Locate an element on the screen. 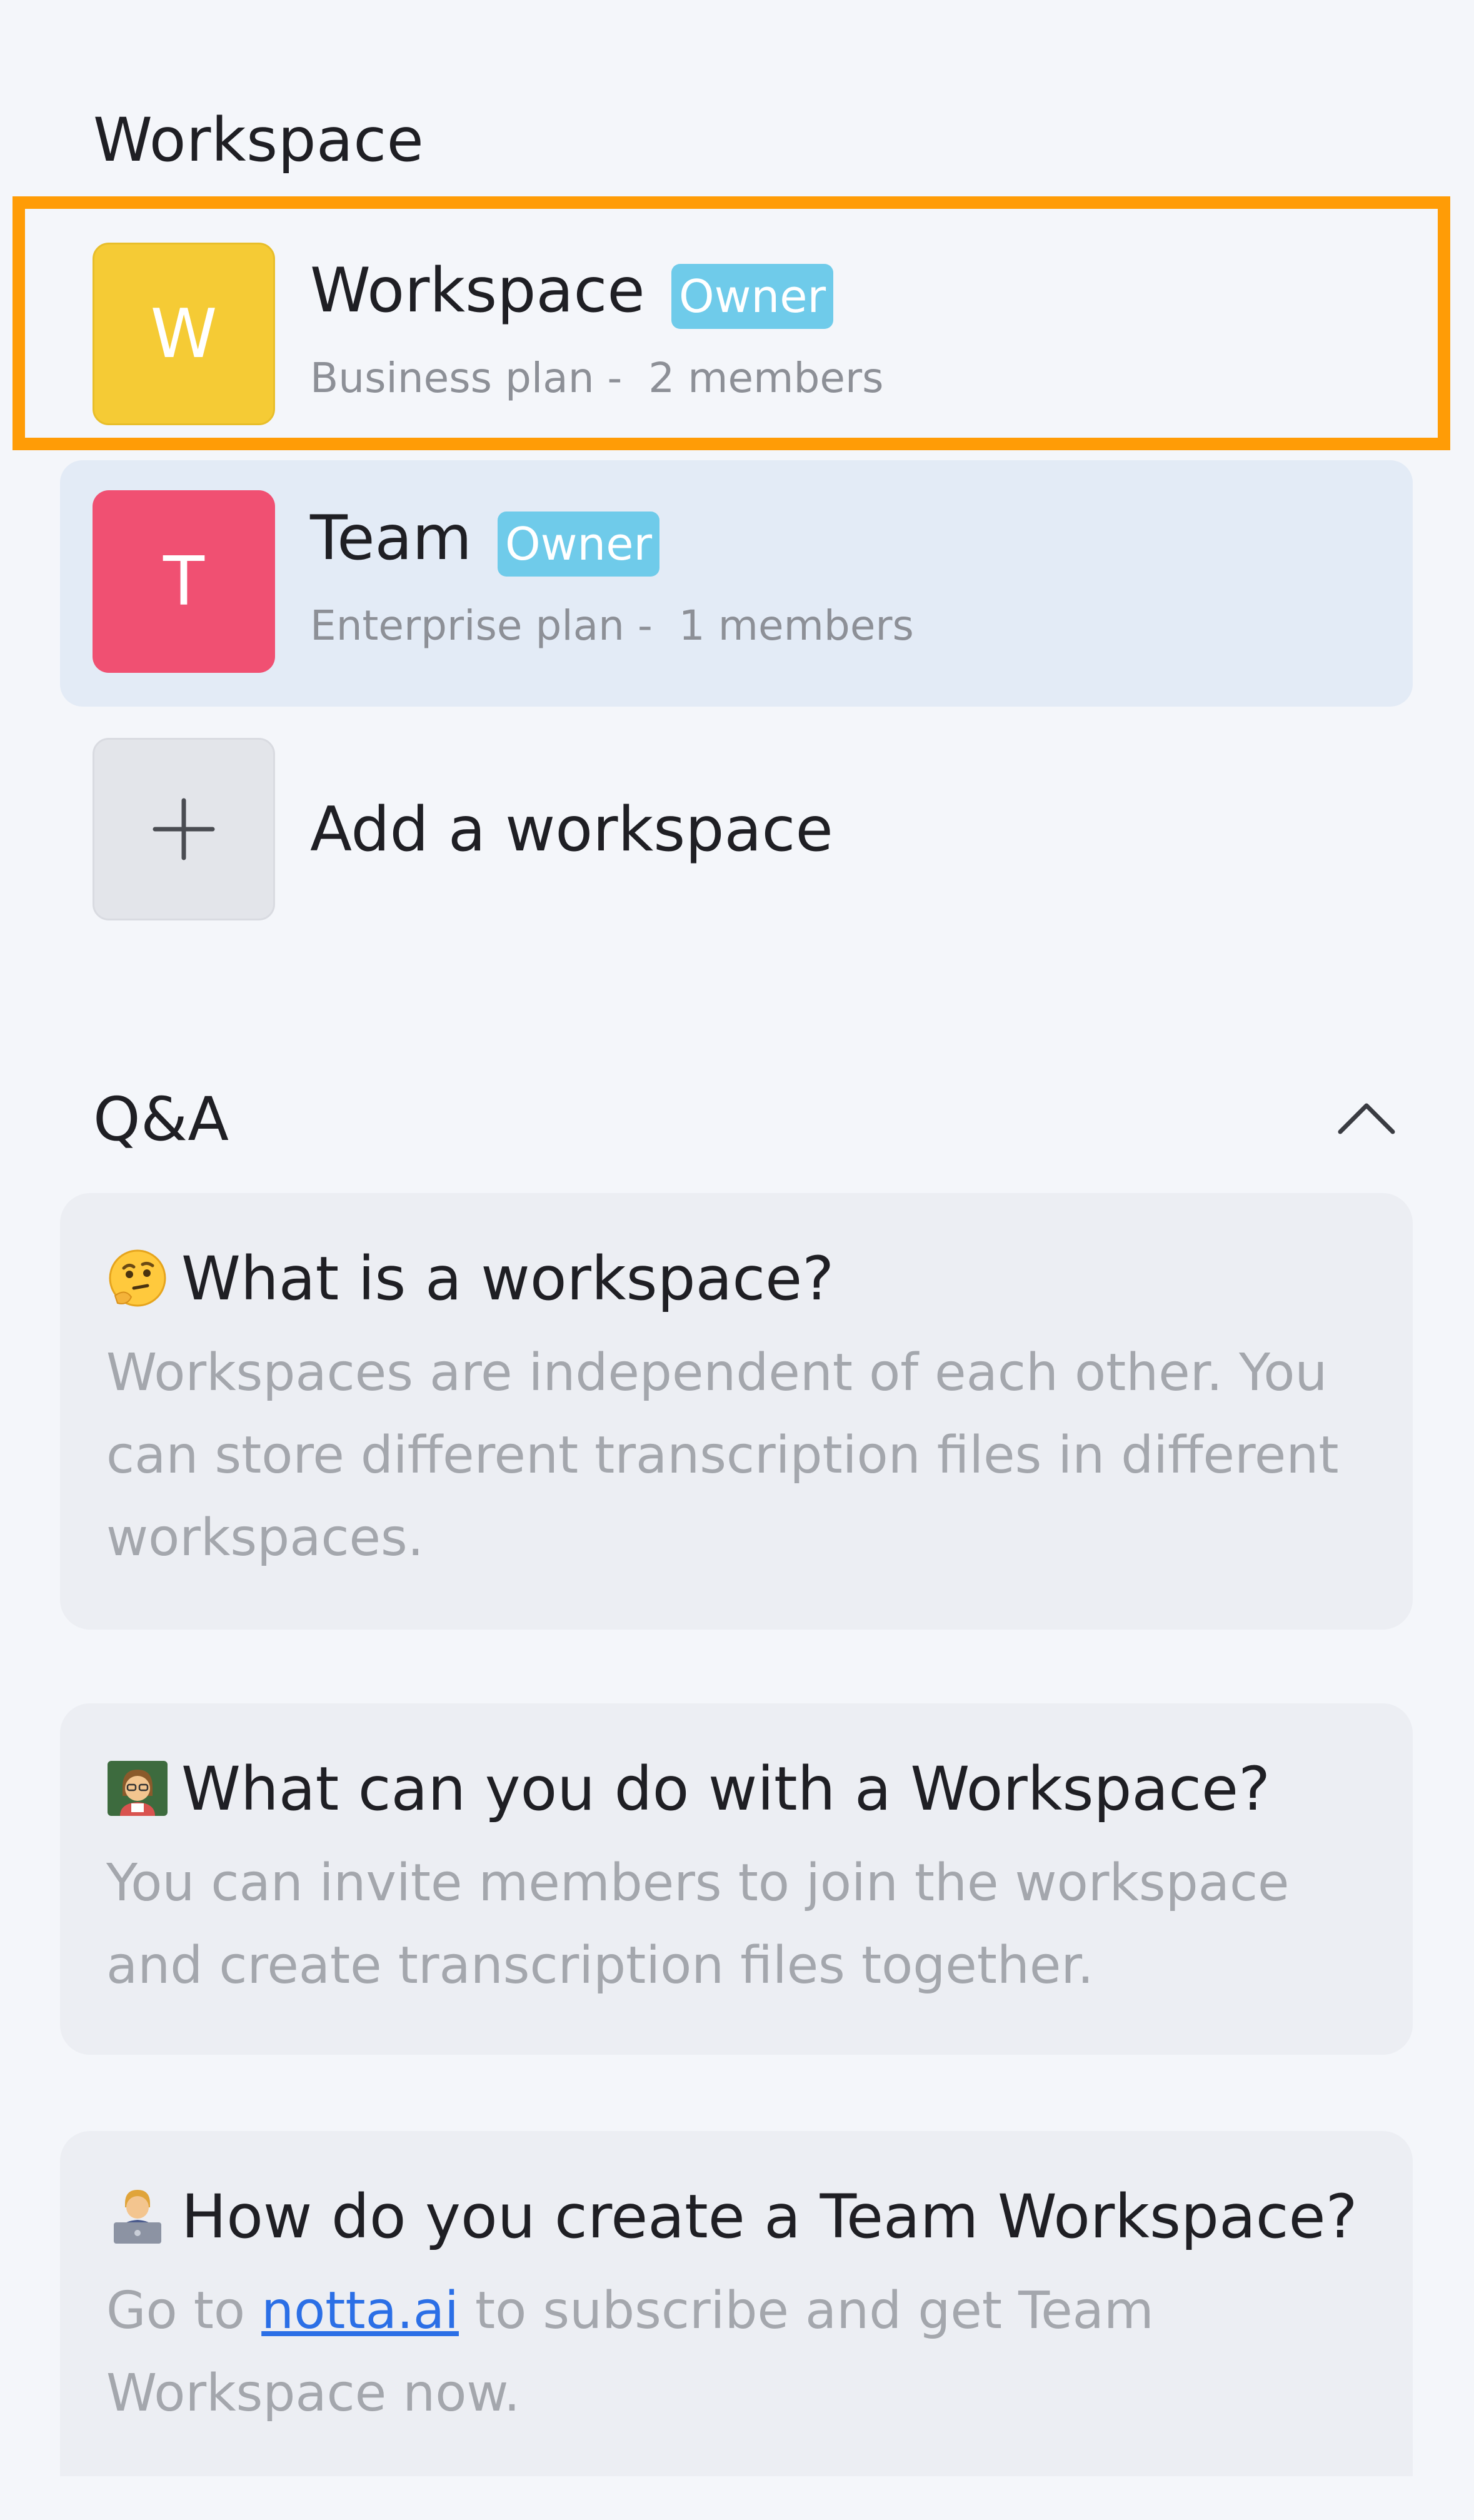 The image size is (1474, 2520). add-workspace-tile is located at coordinates (184, 829).